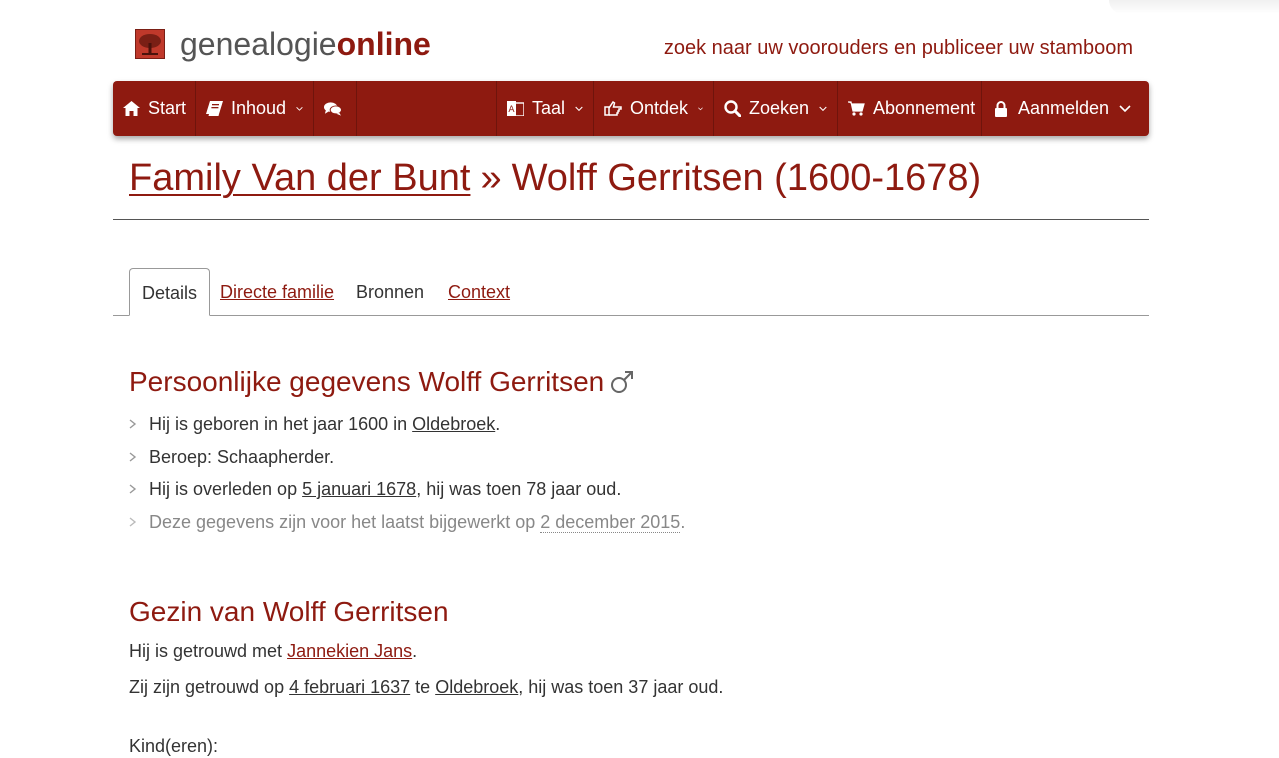  Describe the element at coordinates (1001, 109) in the screenshot. I see `lock-icon` at that location.